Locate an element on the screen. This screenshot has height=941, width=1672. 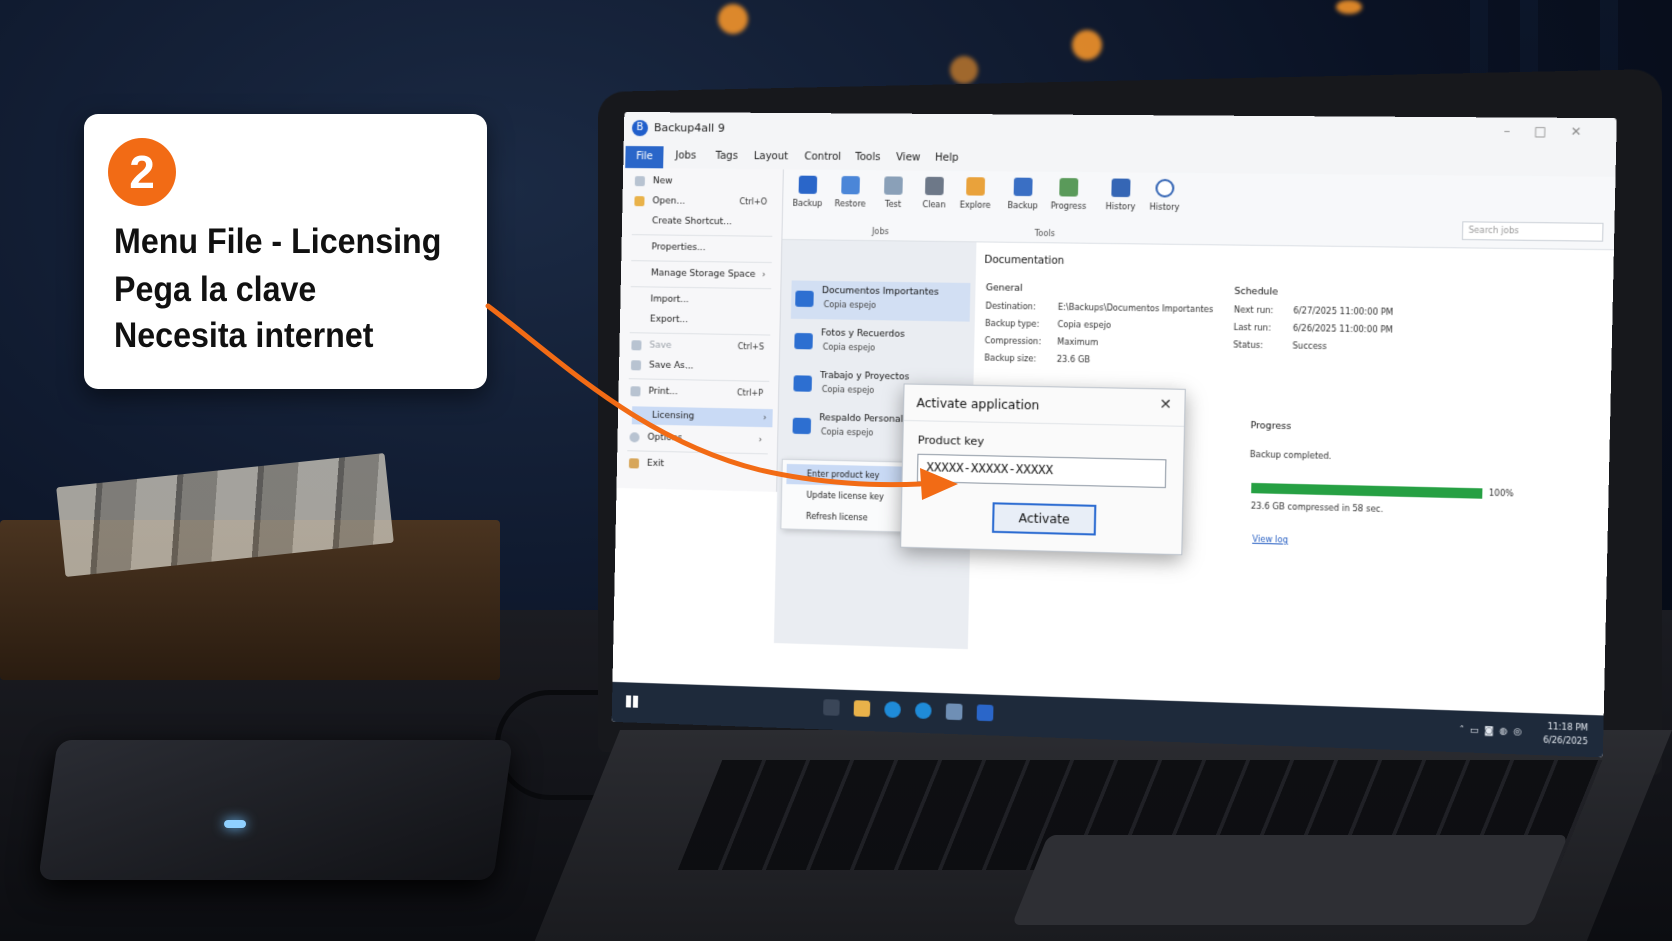
file-explorer-icon is located at coordinates (862, 708).